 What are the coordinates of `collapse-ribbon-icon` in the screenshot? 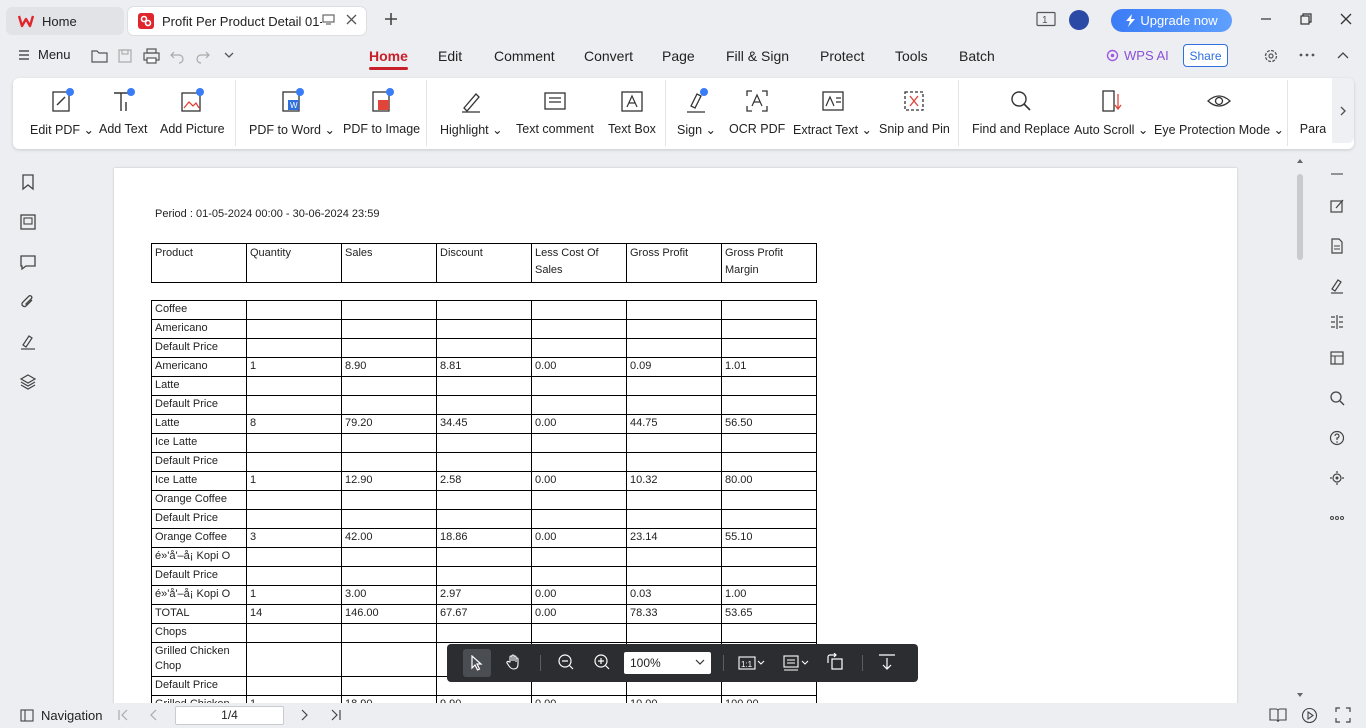 It's located at (1343, 55).